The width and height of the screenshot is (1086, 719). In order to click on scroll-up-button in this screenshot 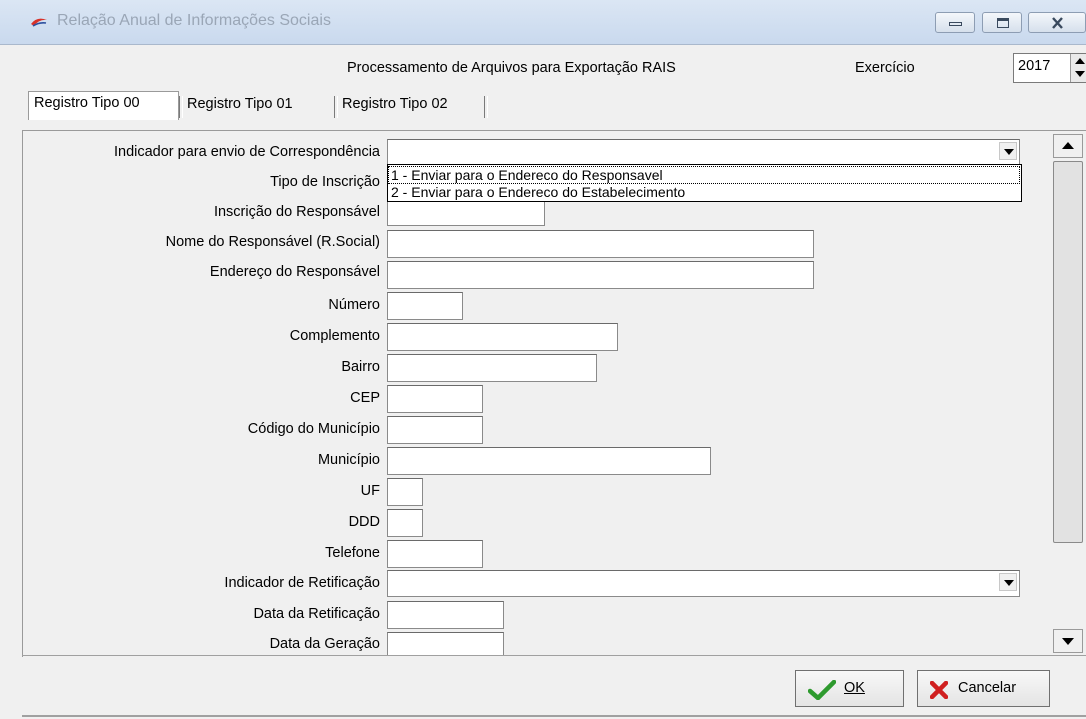, I will do `click(1068, 146)`.